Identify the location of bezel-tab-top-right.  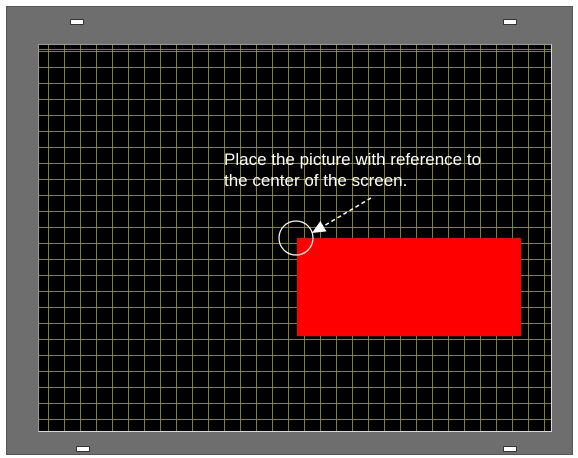
(510, 22).